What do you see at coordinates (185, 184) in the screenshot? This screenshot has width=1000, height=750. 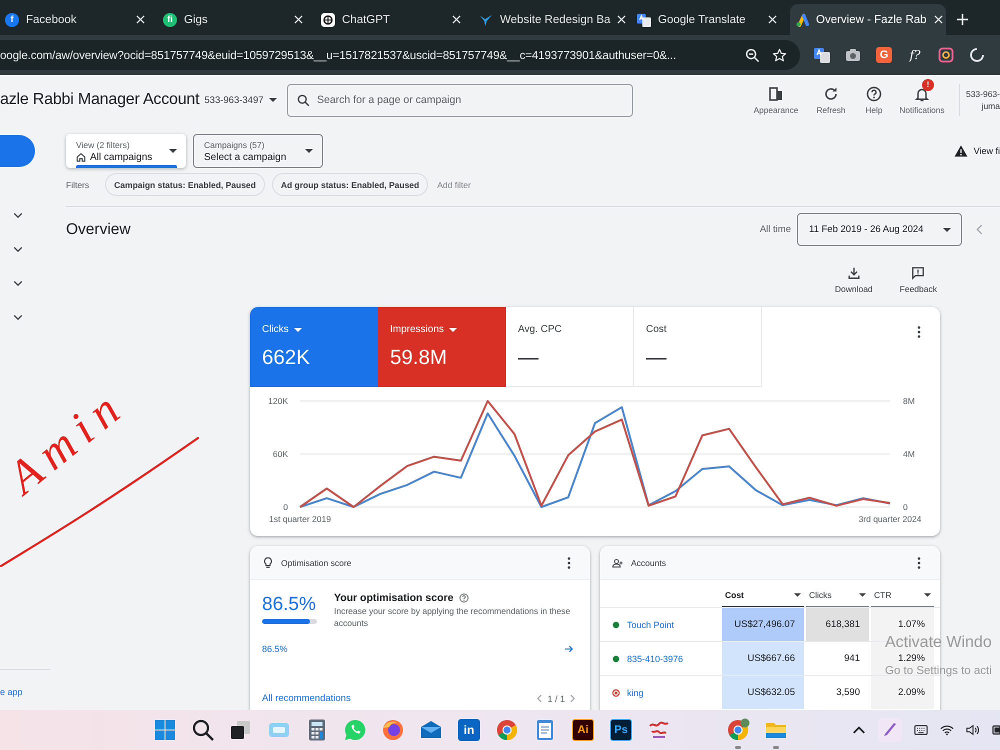 I see `filter-chip: Campaign status: Enabled, Paused` at bounding box center [185, 184].